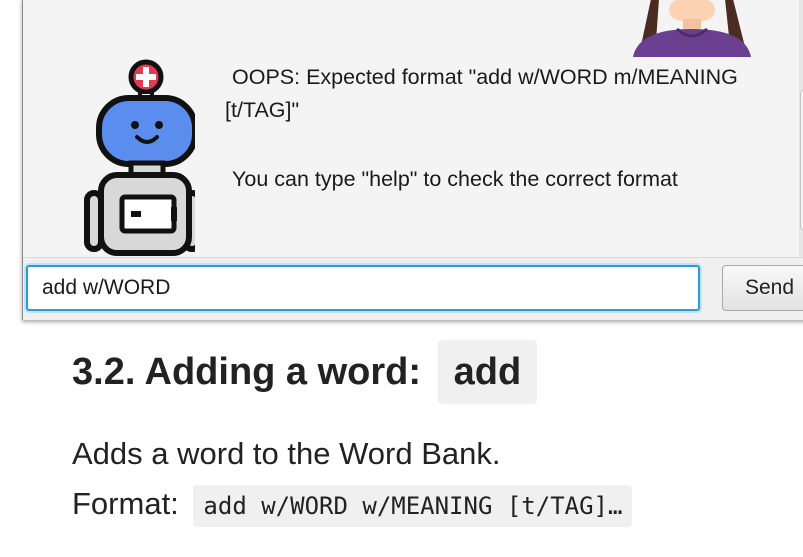 The image size is (803, 557). I want to click on section-heading-code: add, so click(487, 372).